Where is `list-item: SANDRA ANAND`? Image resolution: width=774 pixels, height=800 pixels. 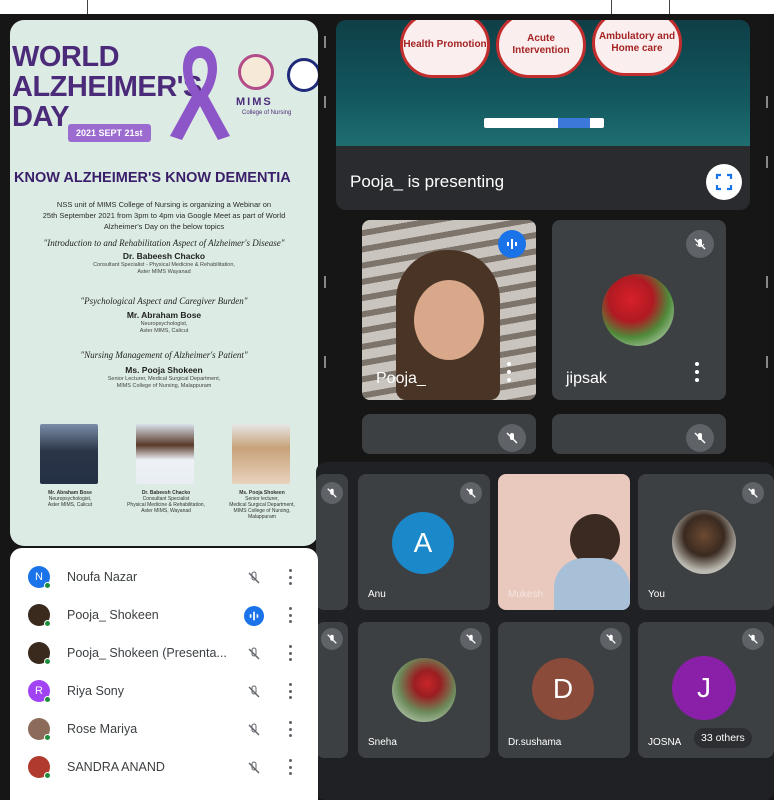 list-item: SANDRA ANAND is located at coordinates (164, 769).